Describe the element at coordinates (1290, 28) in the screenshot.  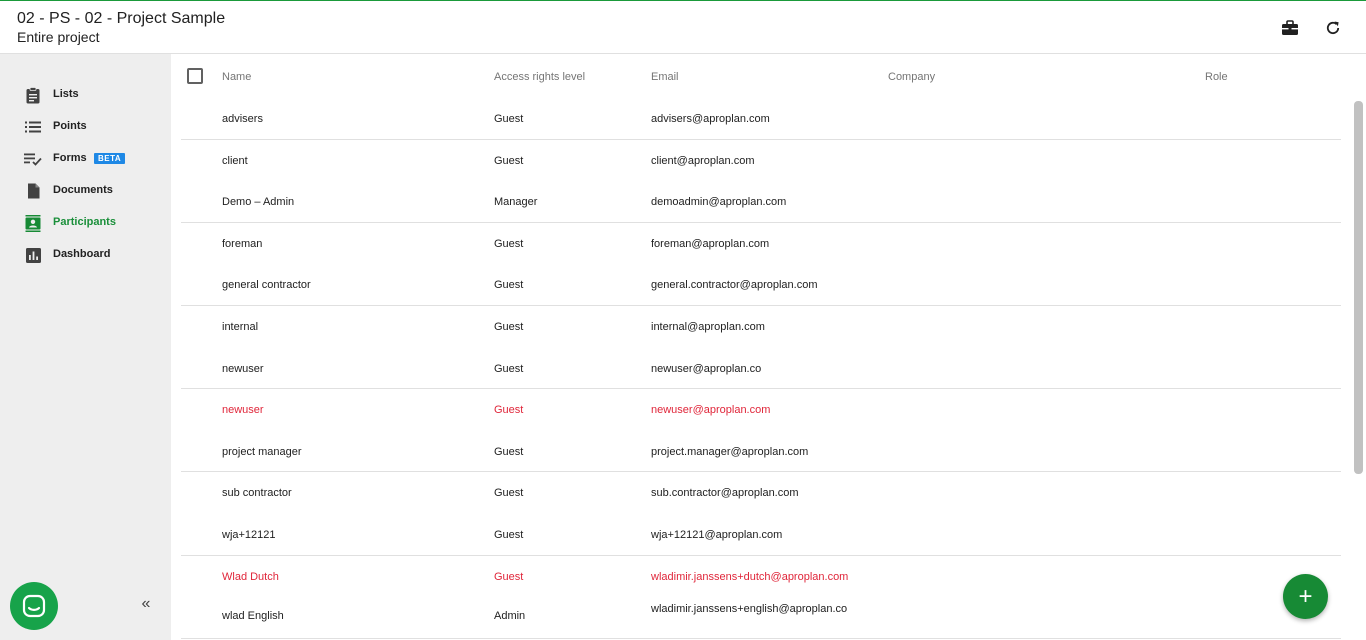
I see `briefcase-icon` at that location.